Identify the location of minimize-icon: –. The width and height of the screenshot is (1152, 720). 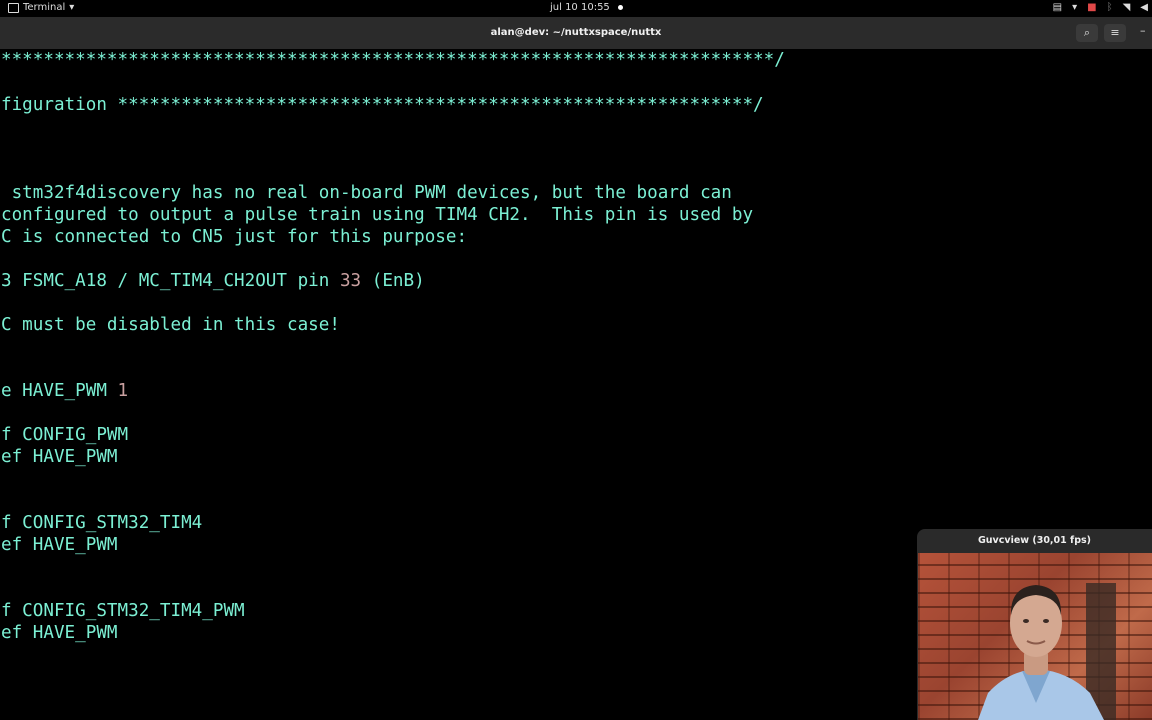
(1143, 30).